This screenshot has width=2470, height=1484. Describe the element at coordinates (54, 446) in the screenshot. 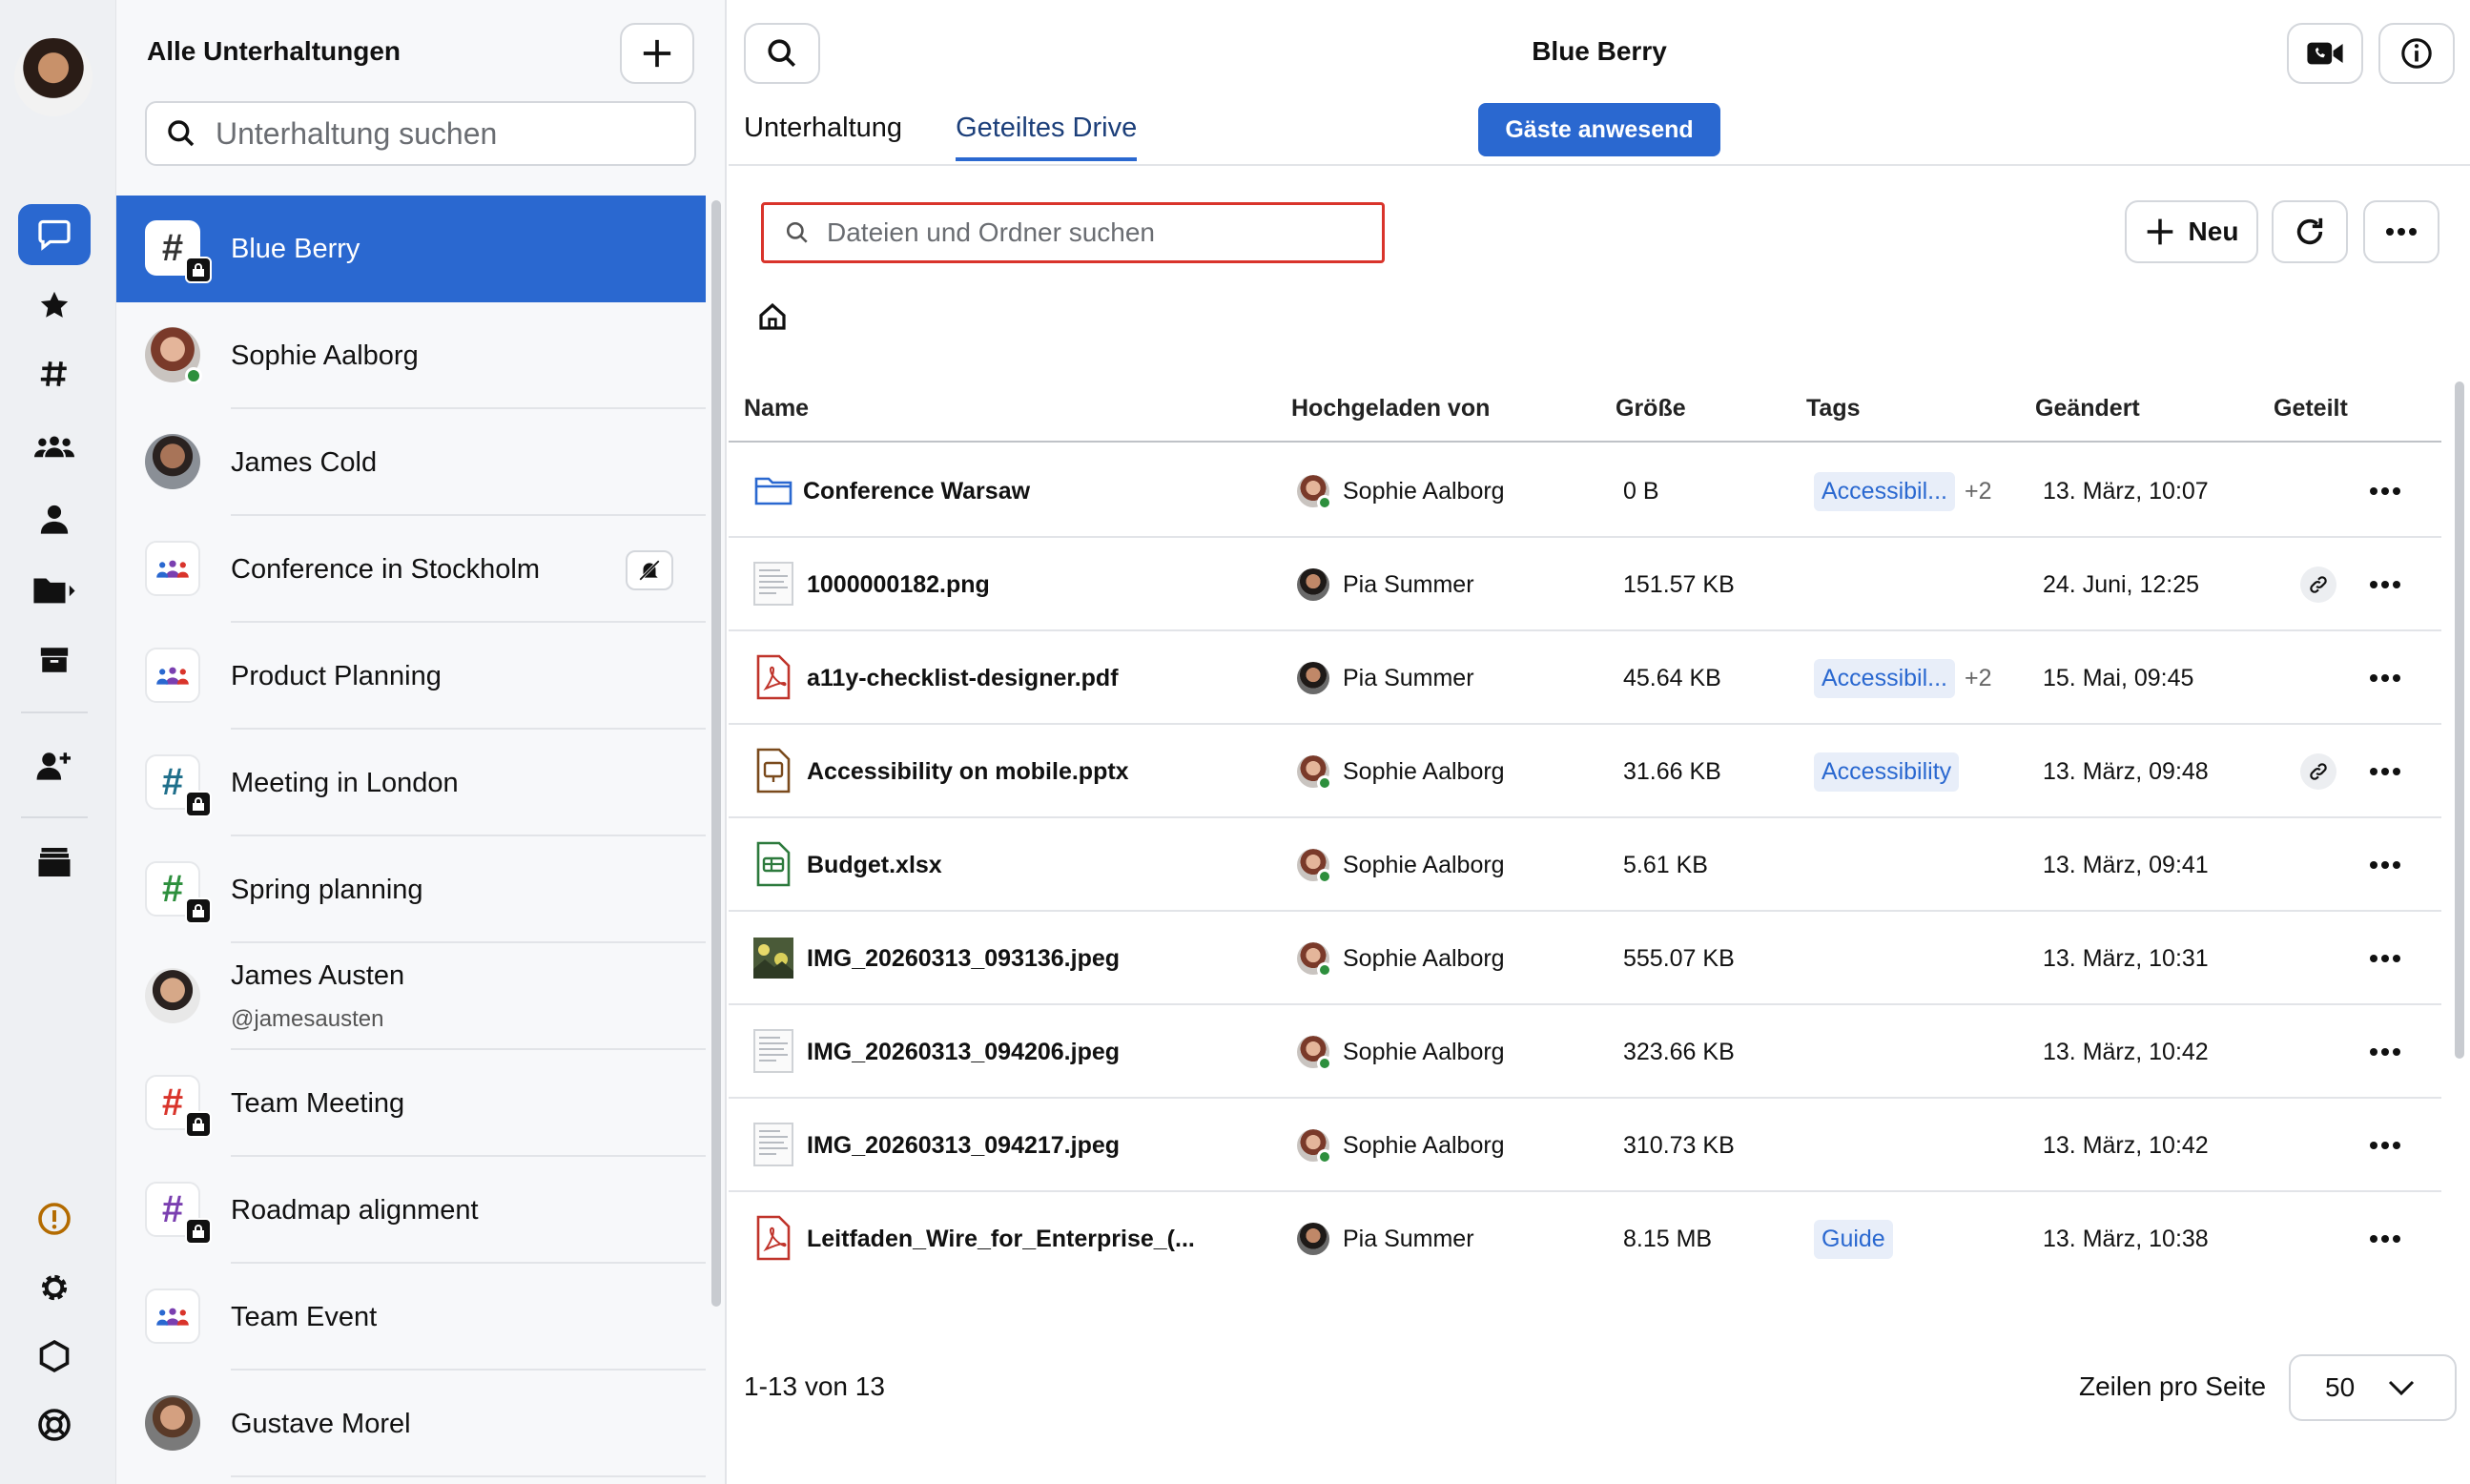

I see `rail-channels` at that location.